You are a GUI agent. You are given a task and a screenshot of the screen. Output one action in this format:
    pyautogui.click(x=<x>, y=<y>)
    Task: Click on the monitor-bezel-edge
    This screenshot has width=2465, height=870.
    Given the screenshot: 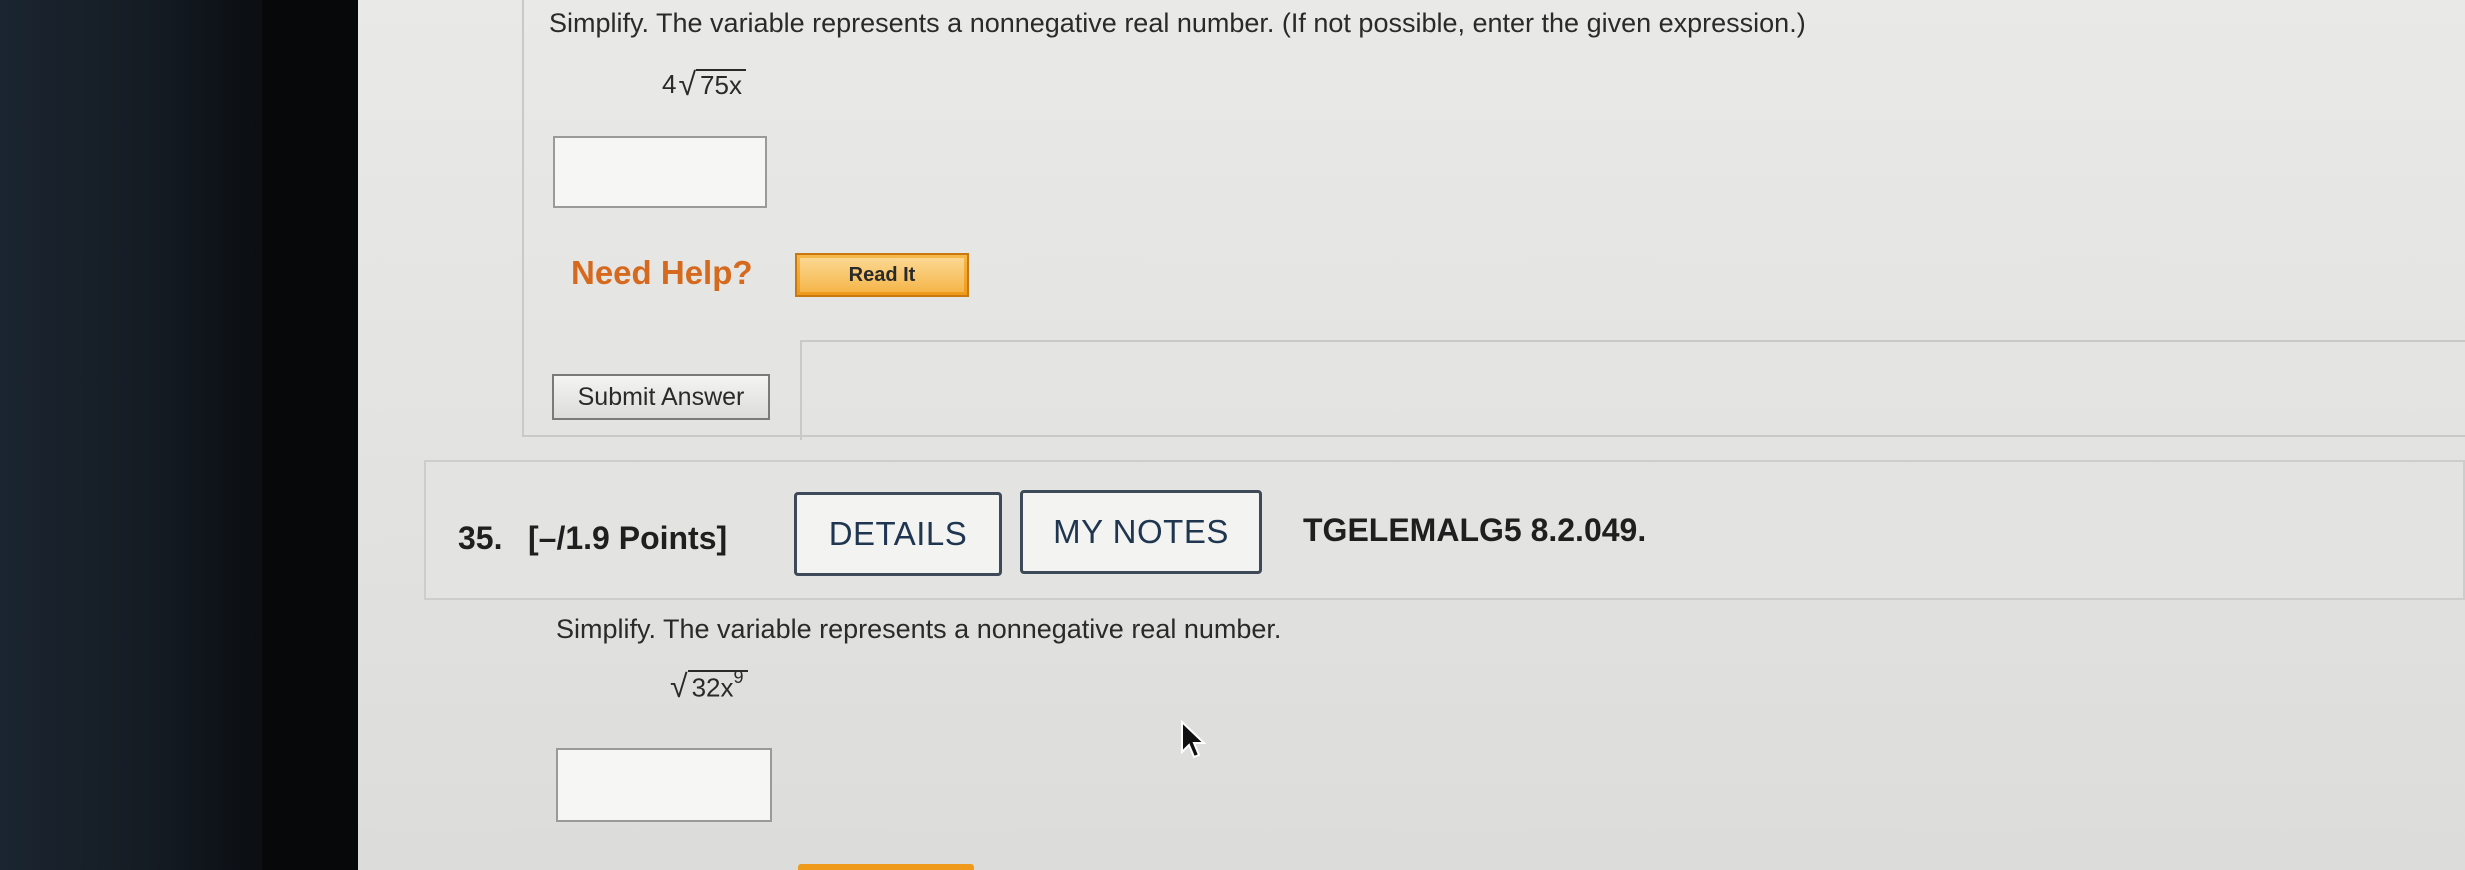 What is the action you would take?
    pyautogui.click(x=310, y=435)
    